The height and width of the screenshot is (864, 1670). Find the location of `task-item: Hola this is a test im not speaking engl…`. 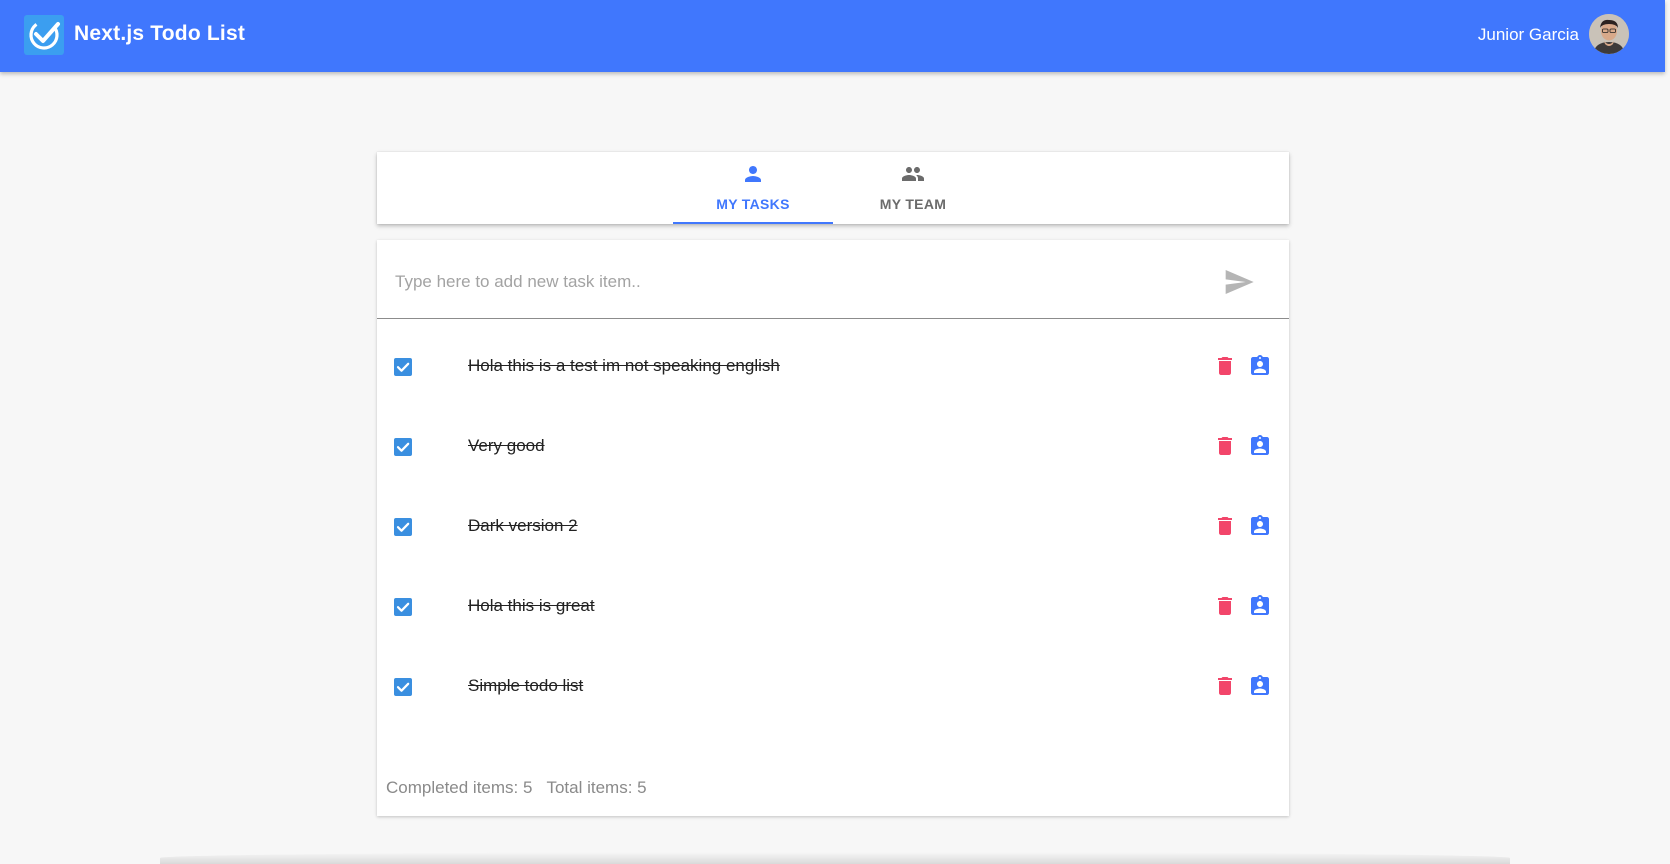

task-item: Hola this is a test im not speaking engl… is located at coordinates (833, 367).